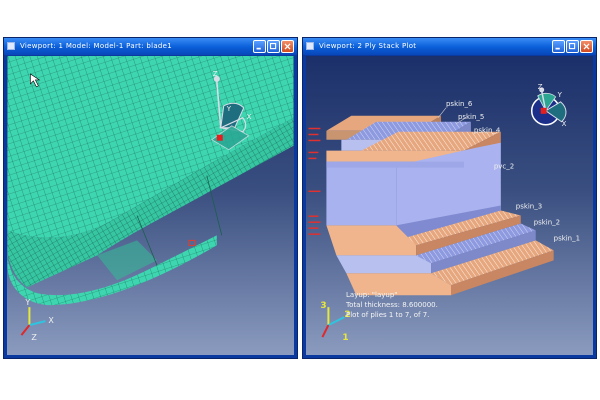 The image size is (600, 400). What do you see at coordinates (96, 46) in the screenshot?
I see `viewport-1-title: Viewport: 1 Model: Model-1 Part: blade1` at bounding box center [96, 46].